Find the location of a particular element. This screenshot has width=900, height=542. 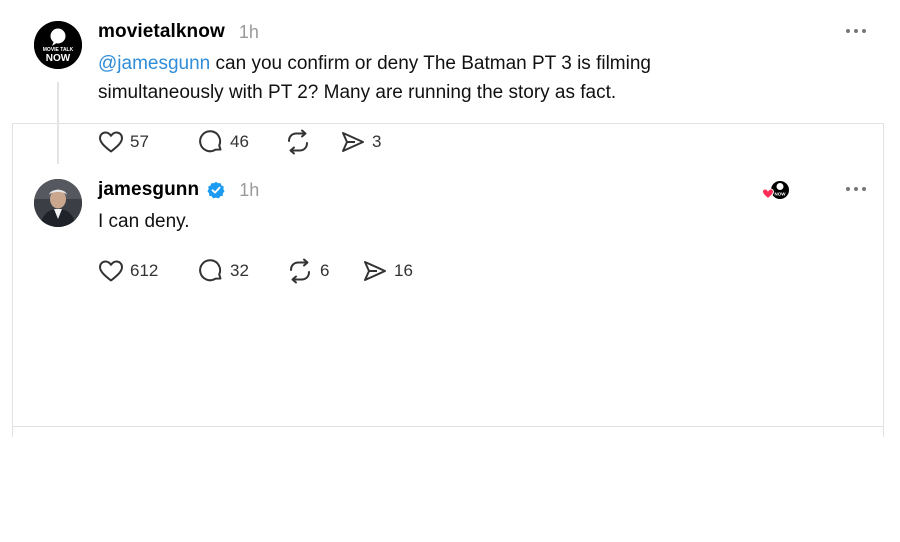

post-actions: 57 46 3 is located at coordinates (468, 142).